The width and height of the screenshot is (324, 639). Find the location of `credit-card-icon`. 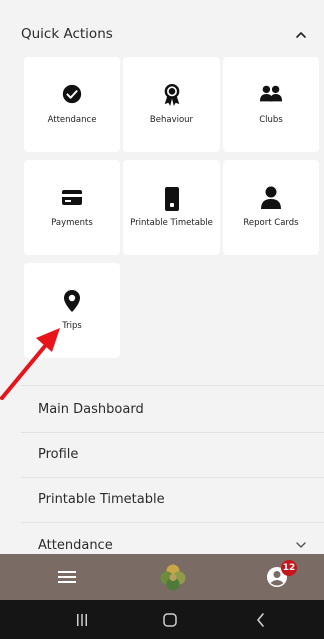

credit-card-icon is located at coordinates (72, 197).